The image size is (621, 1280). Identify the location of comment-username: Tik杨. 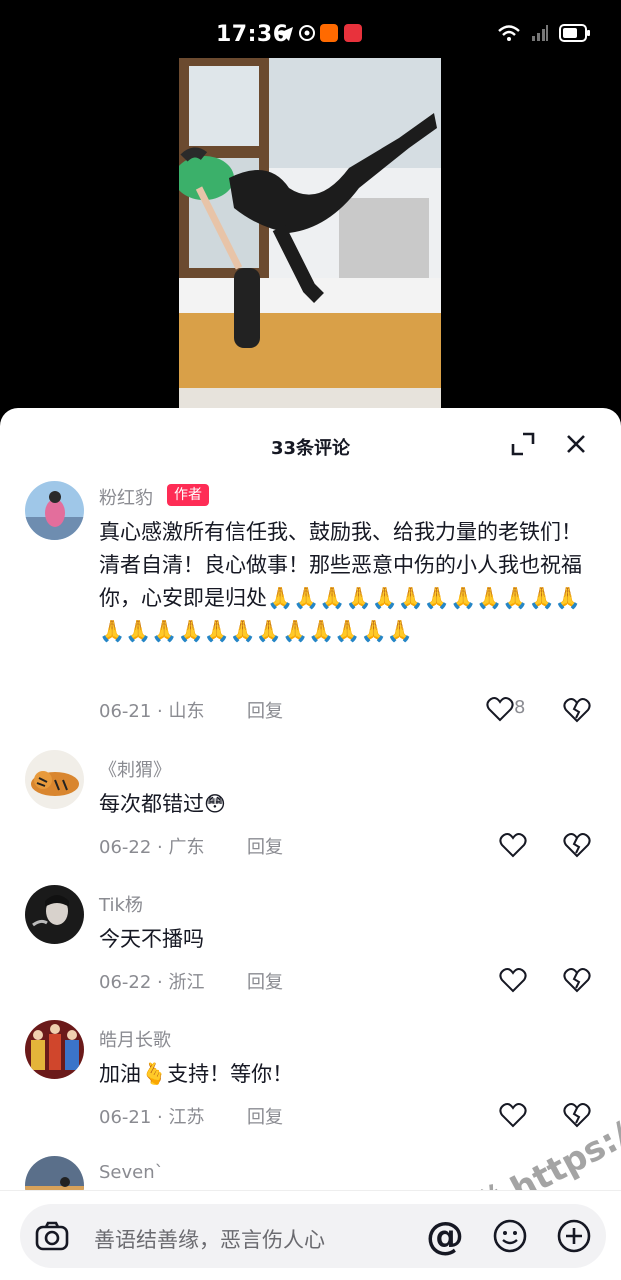
(121, 904).